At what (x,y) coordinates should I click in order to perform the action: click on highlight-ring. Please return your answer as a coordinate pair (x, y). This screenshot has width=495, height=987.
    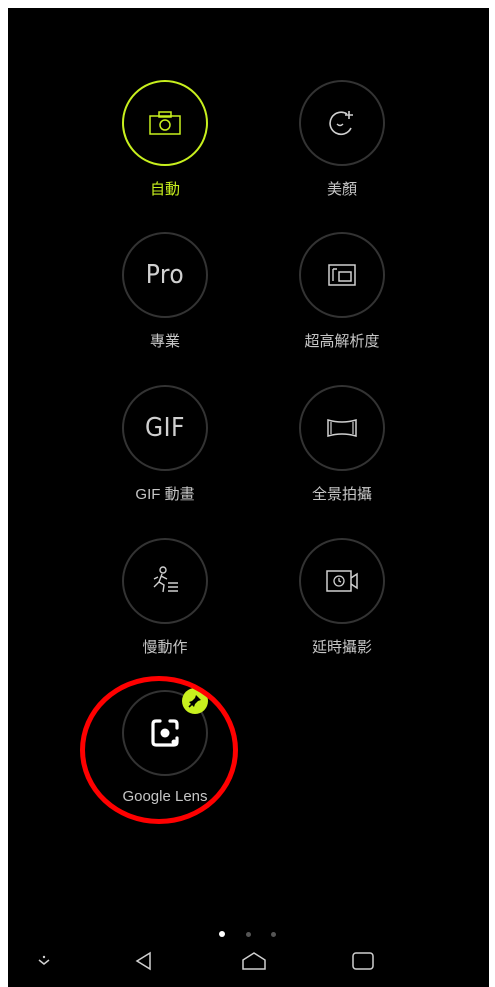
    Looking at the image, I should click on (159, 750).